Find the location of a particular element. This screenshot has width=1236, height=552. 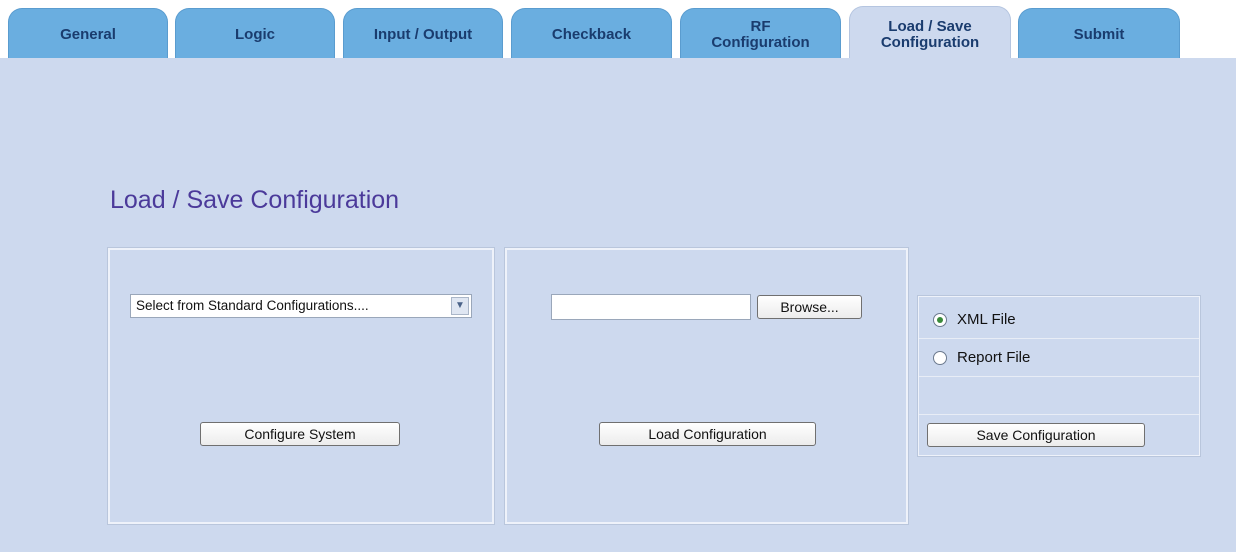

tab-rf-configuration-label: RF Configuration is located at coordinates (760, 34).